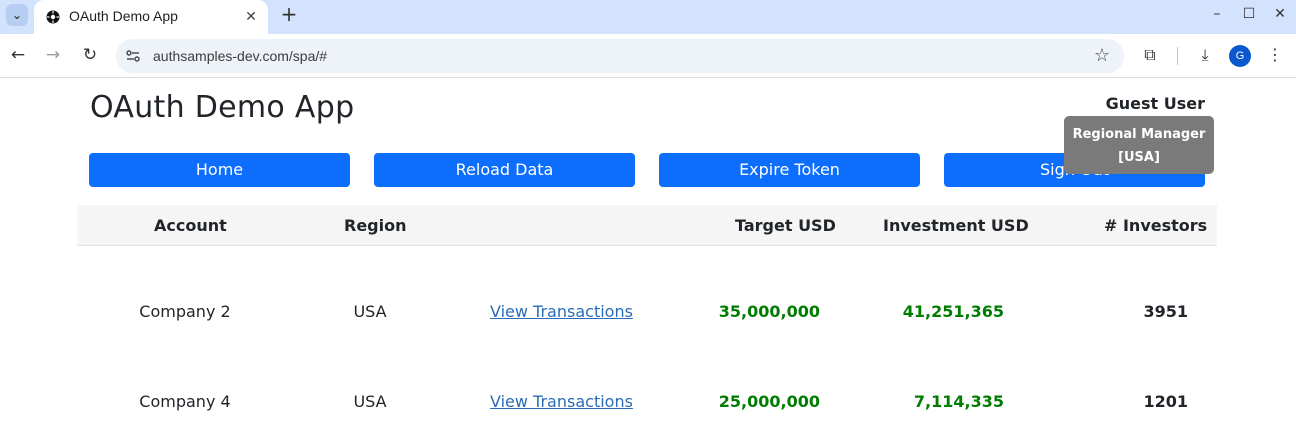 The image size is (1296, 426). Describe the element at coordinates (1275, 55) in the screenshot. I see `more-menu-icon: ⋮` at that location.